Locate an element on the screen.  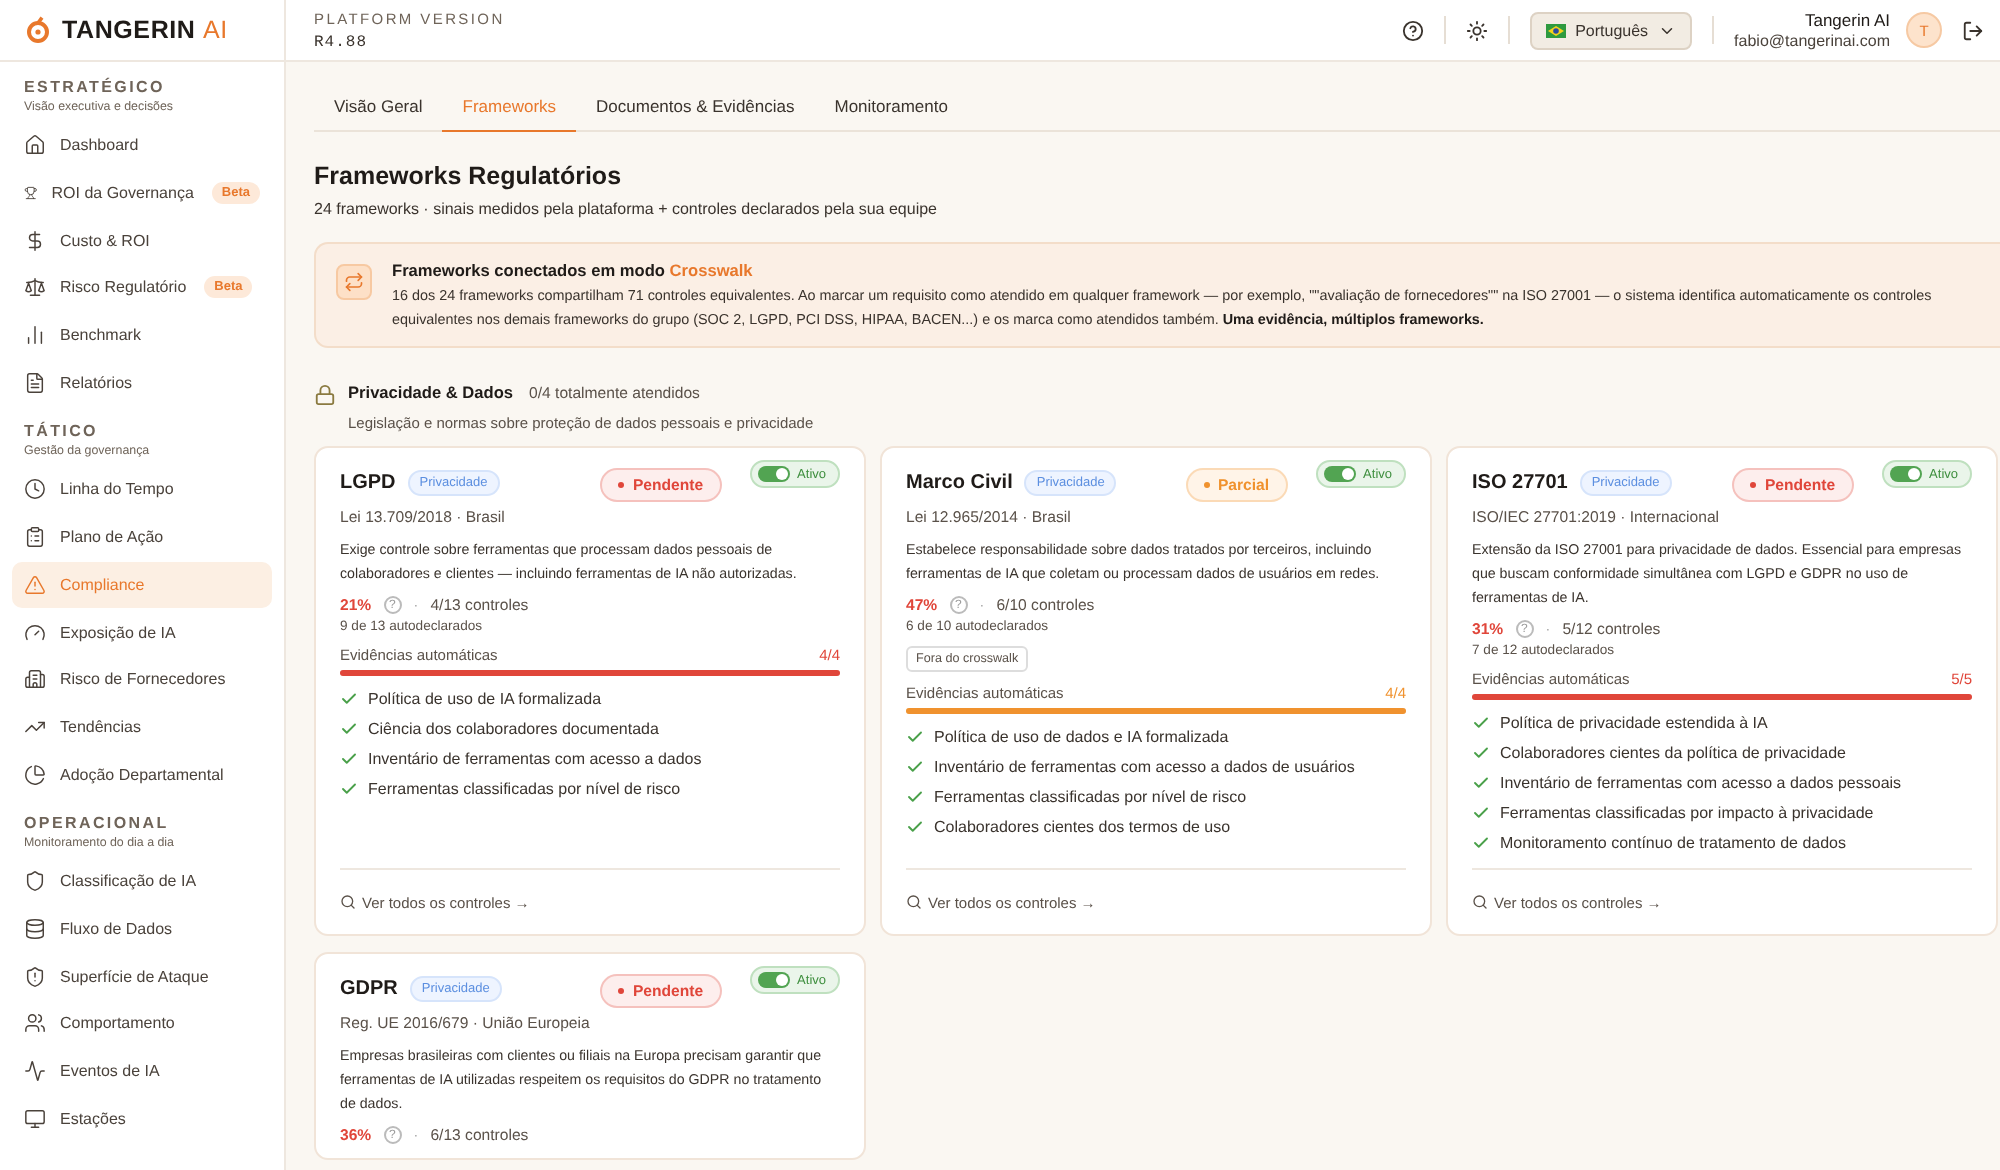
sidebar-label: ROI da Governança is located at coordinates (122, 193).